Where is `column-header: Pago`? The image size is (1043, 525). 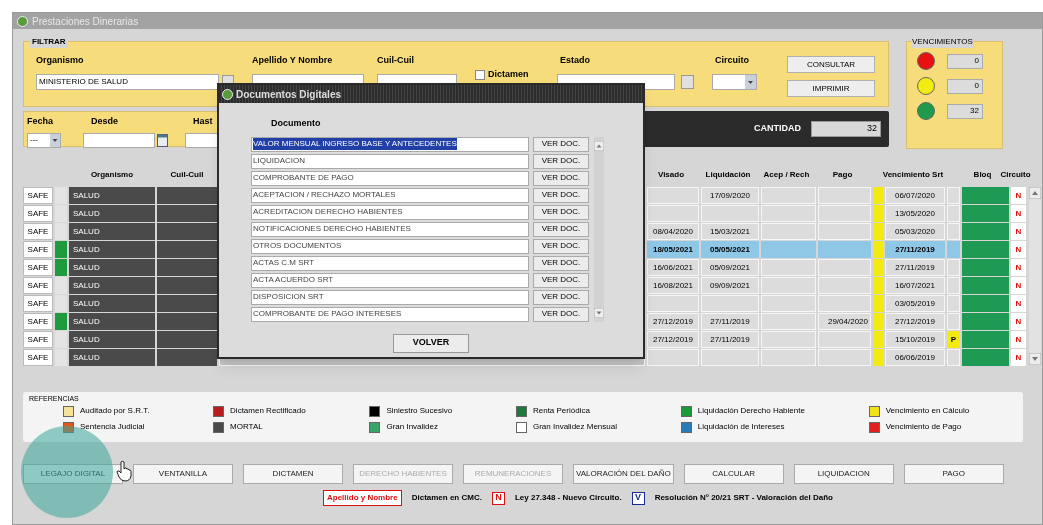 column-header: Pago is located at coordinates (842, 175).